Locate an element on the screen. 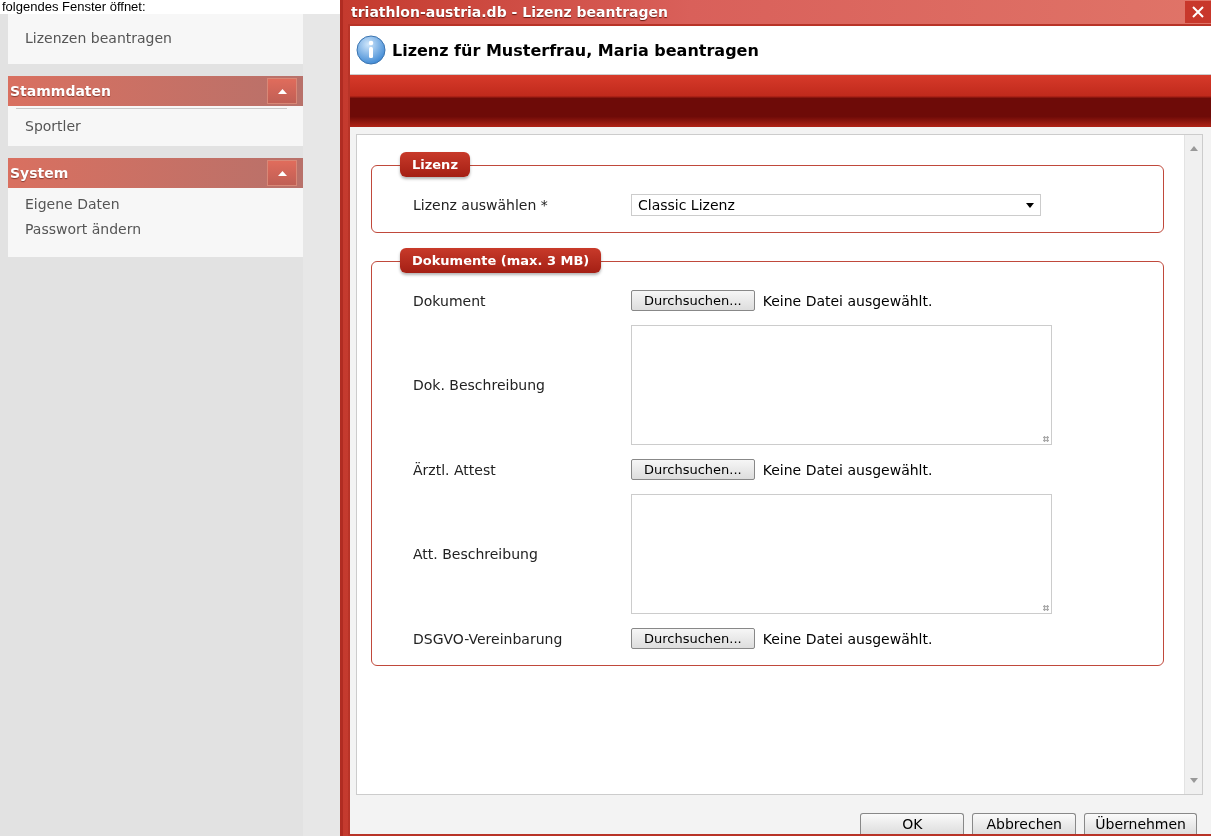 This screenshot has width=1211, height=836. sidebar-item: Passwort ändern is located at coordinates (155, 229).